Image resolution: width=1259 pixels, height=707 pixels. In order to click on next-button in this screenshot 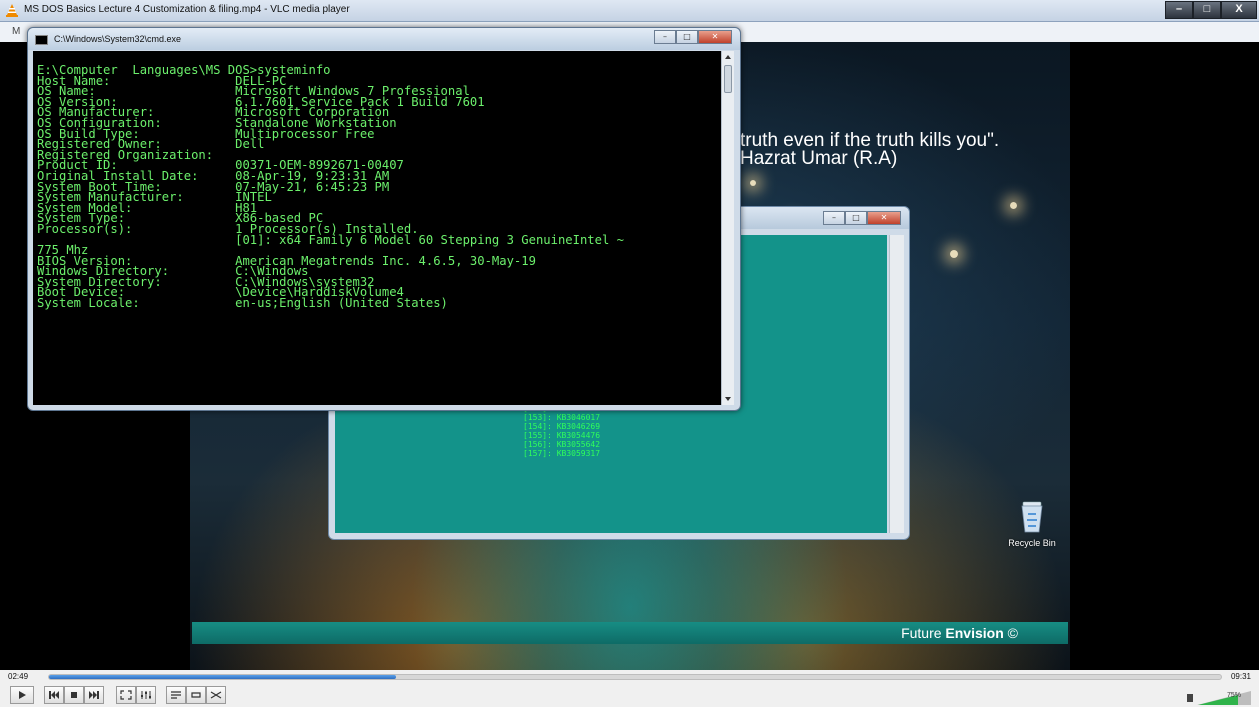, I will do `click(94, 695)`.